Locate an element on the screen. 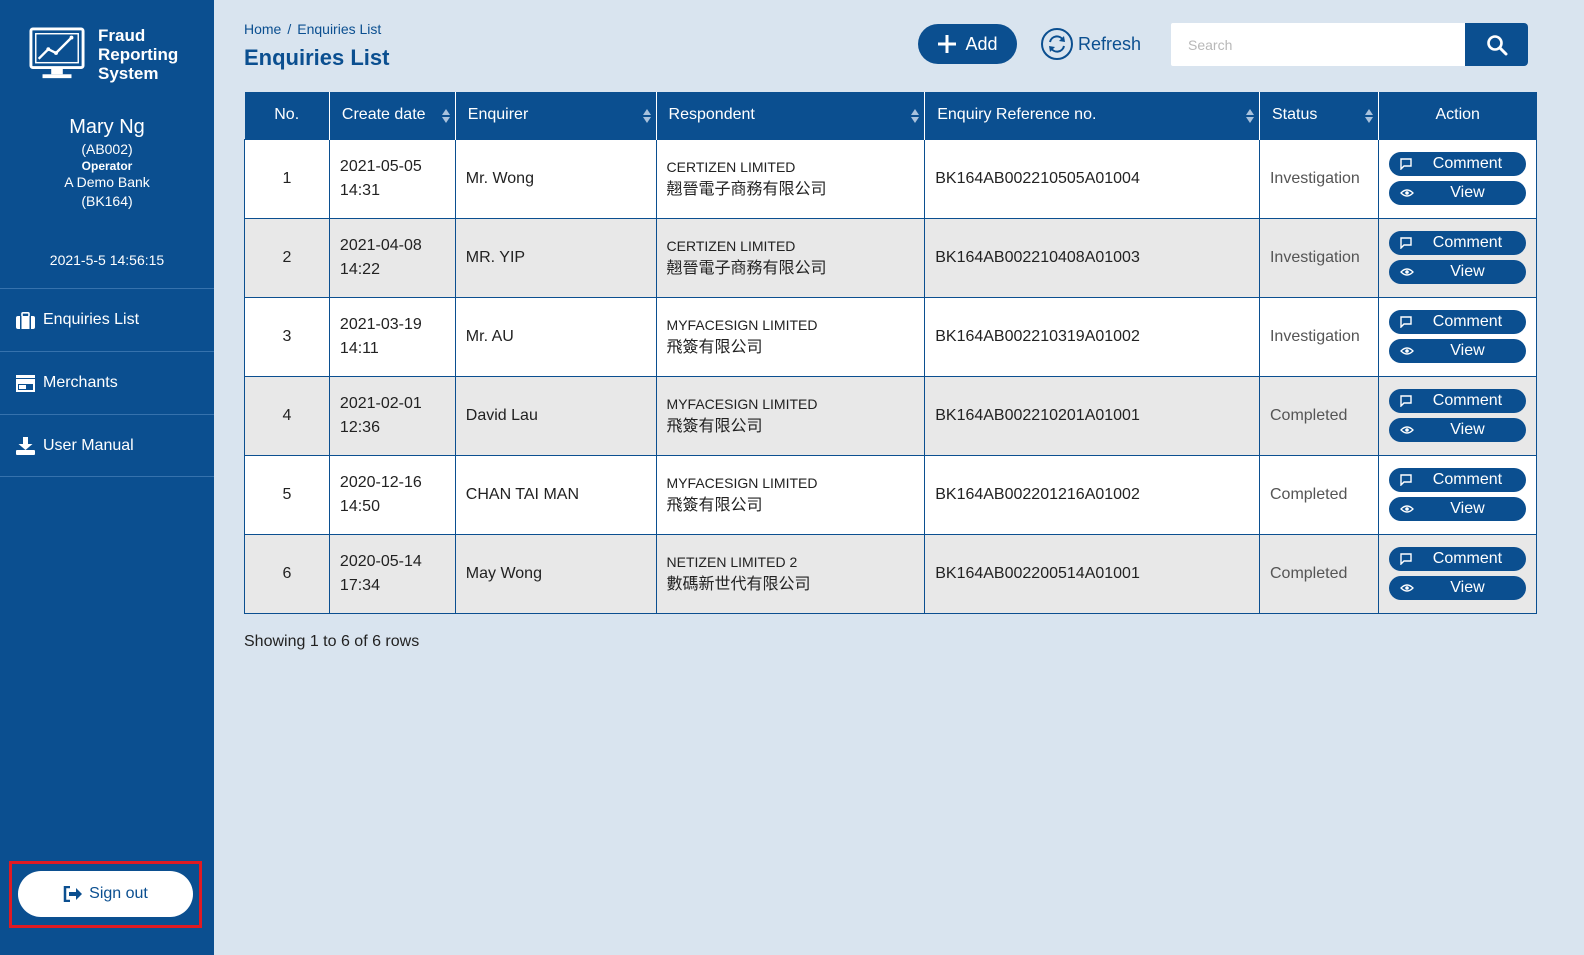 The height and width of the screenshot is (955, 1584). sidebar-nav: Enquiries List Merchants User Manual is located at coordinates (107, 382).